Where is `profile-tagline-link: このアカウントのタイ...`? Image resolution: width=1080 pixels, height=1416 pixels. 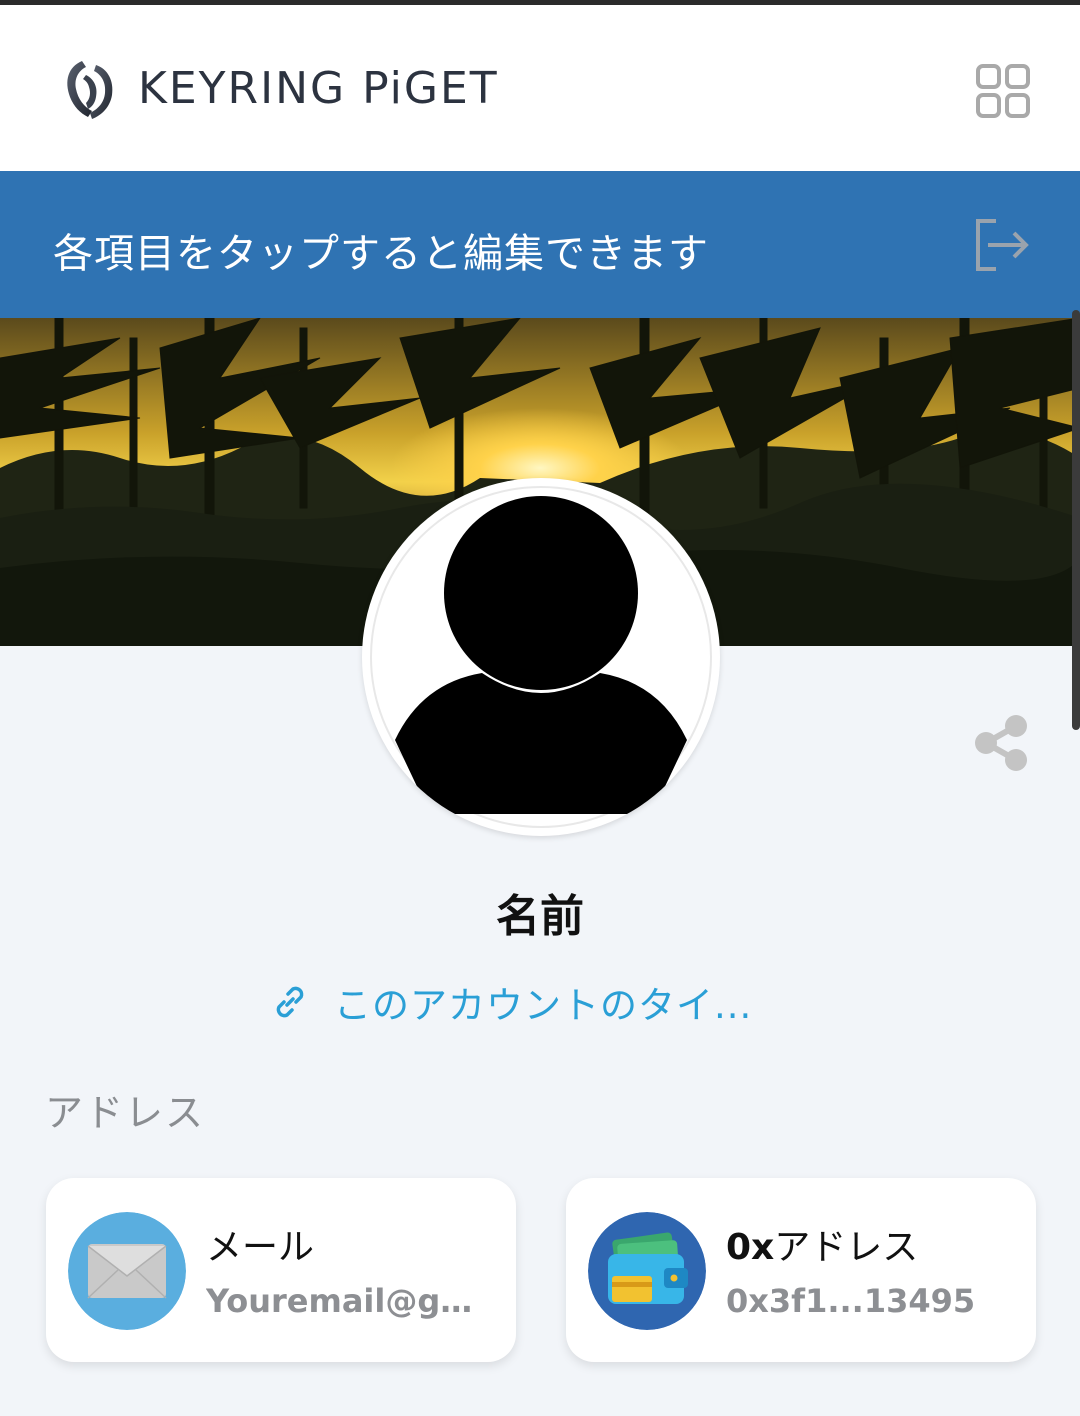
profile-tagline-link: このアカウントのタイ... is located at coordinates (540, 1002).